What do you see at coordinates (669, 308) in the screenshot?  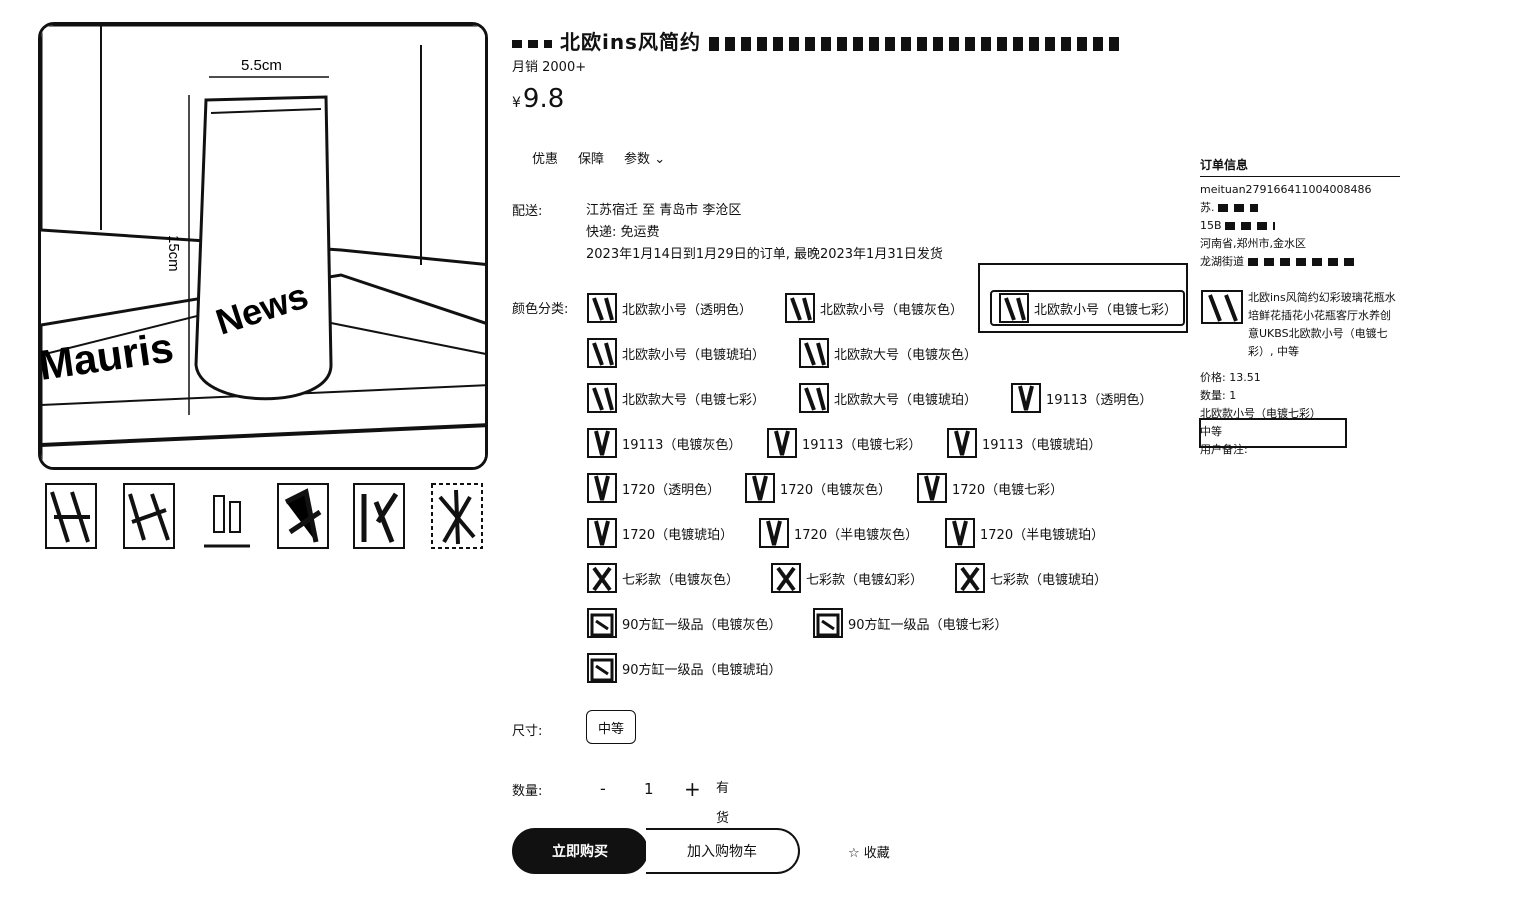 I see `variant-option: 北欧款小号（透明色）` at bounding box center [669, 308].